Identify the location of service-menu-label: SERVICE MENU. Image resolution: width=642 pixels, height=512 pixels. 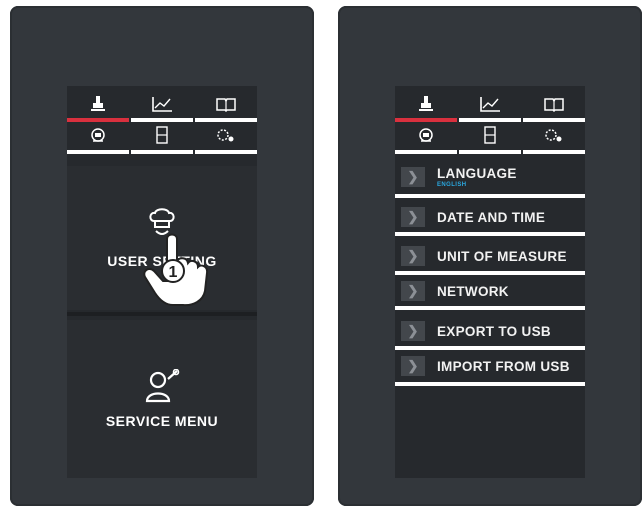
(162, 421).